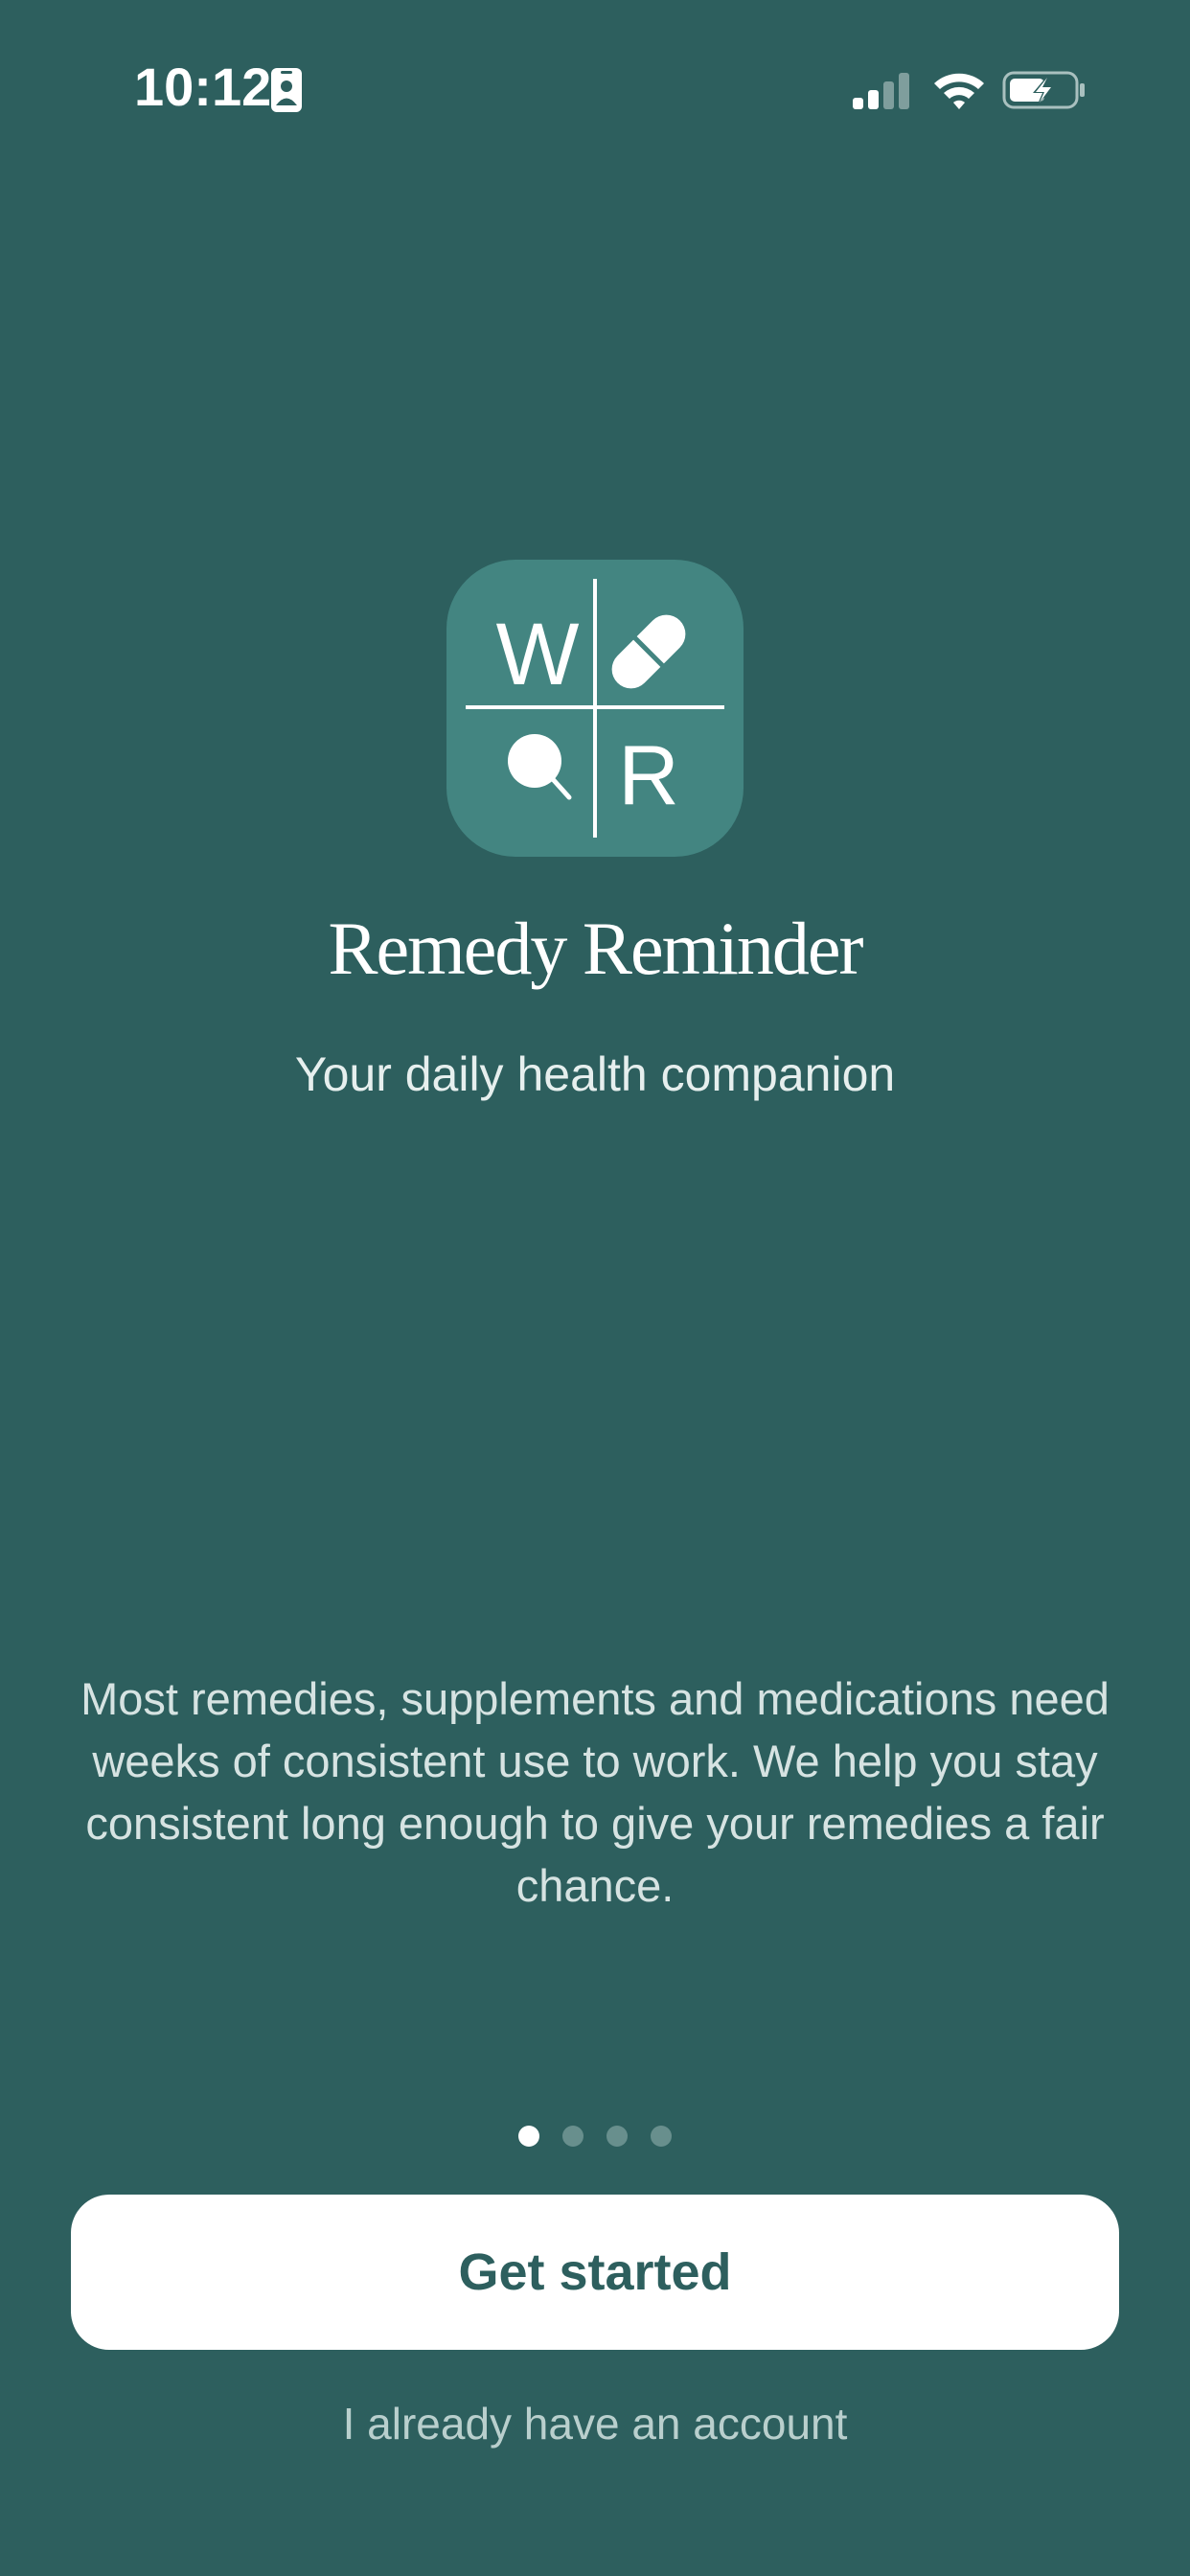  I want to click on logo-grid: W R, so click(595, 708).